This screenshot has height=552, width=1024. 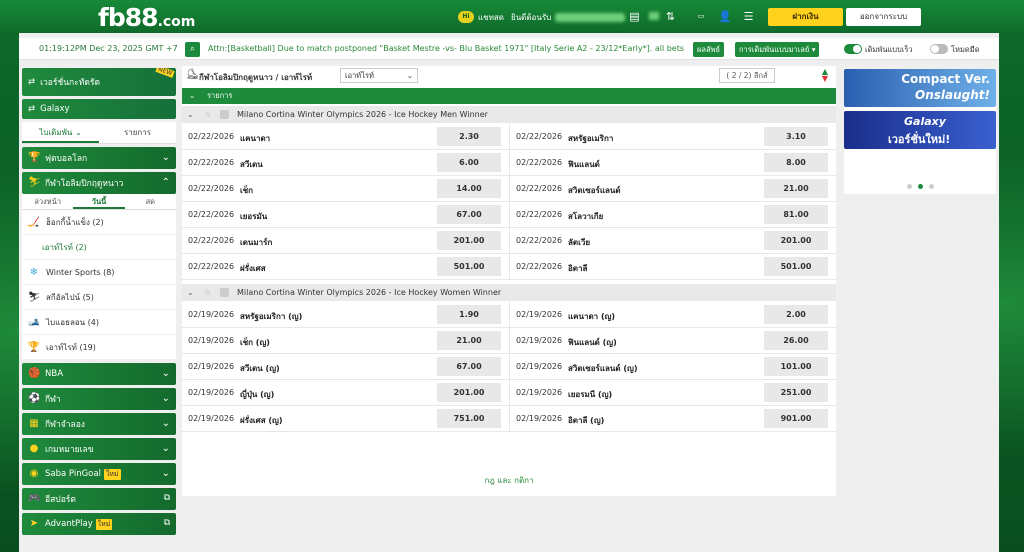 What do you see at coordinates (99, 183) in the screenshot?
I see `sidebar-item-winter-olympics: ⛷ กีฬาโอลิมปิกฤดูหนาว ⌃` at bounding box center [99, 183].